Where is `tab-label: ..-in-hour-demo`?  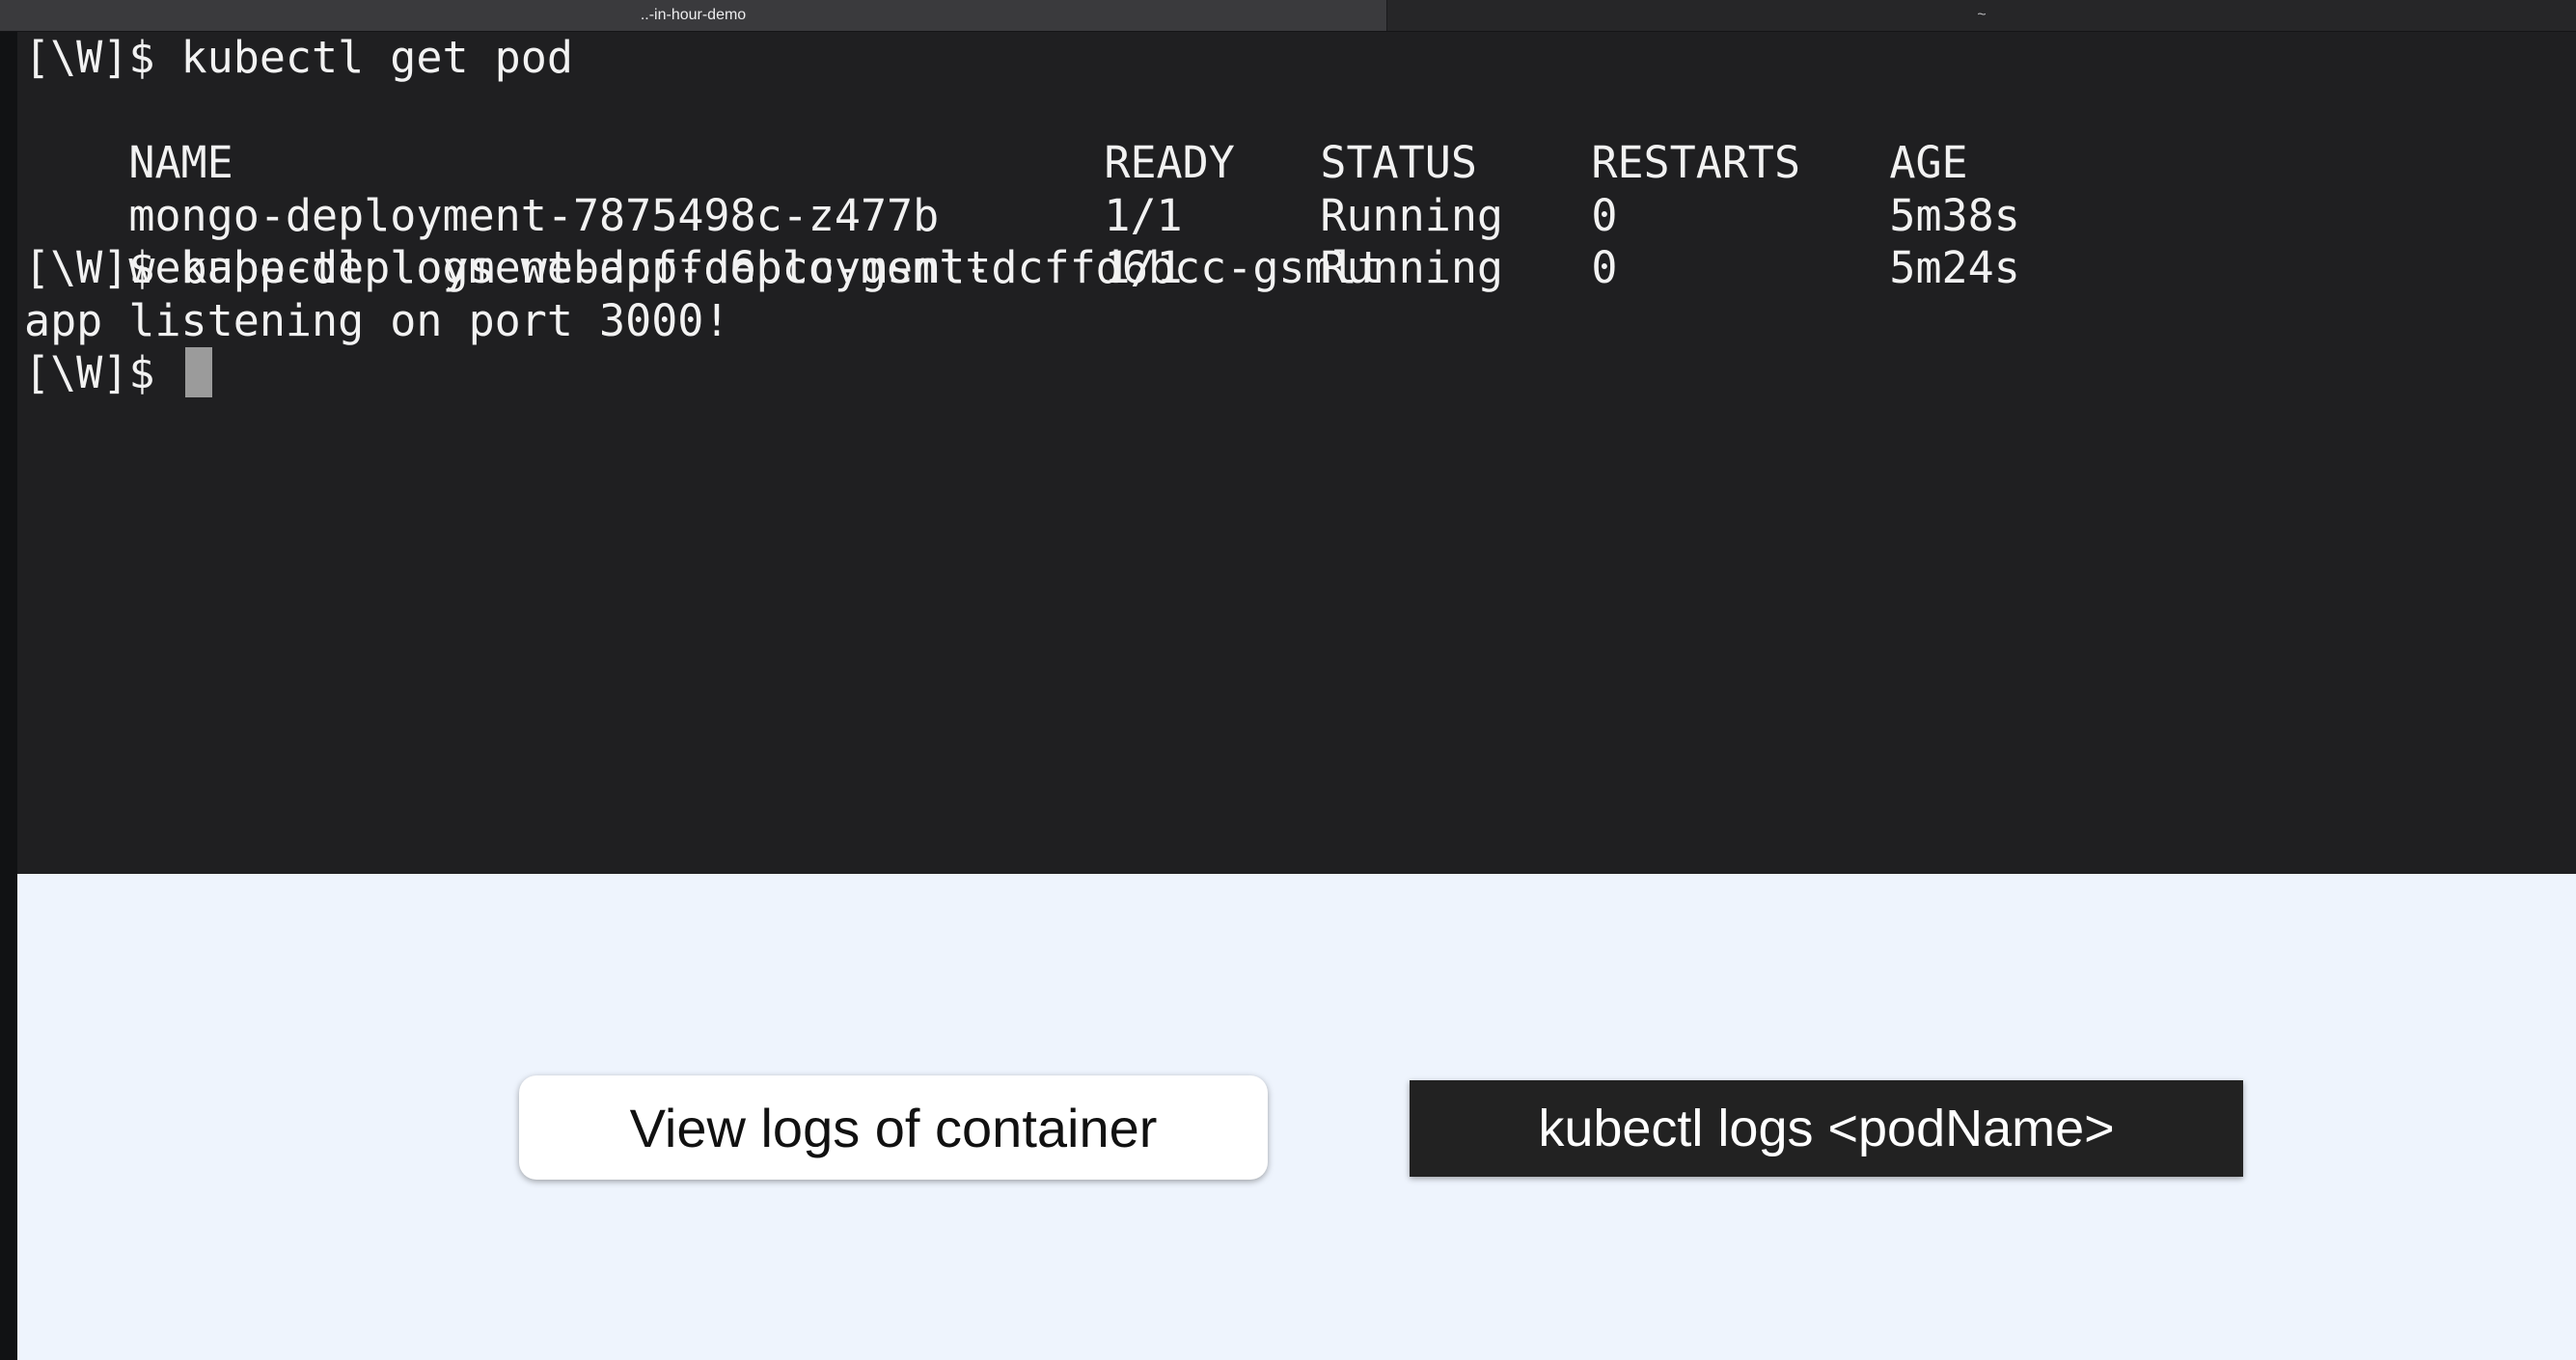
tab-label: ..-in-hour-demo is located at coordinates (693, 15).